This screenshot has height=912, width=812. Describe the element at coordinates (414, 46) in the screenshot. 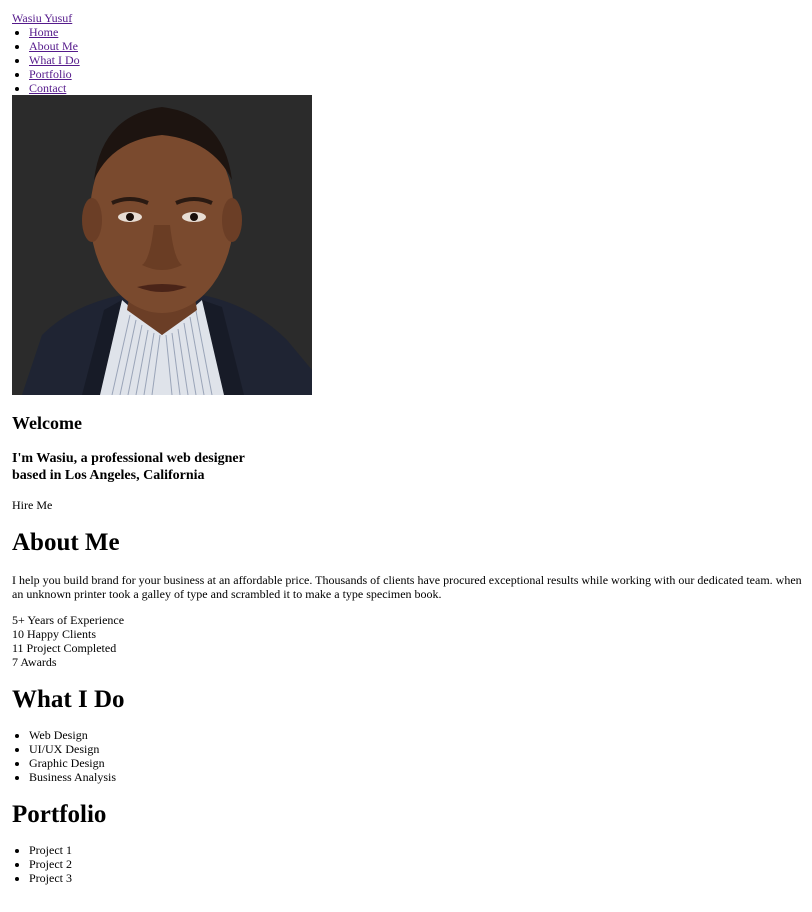

I see `nav-item-about: About Me` at that location.